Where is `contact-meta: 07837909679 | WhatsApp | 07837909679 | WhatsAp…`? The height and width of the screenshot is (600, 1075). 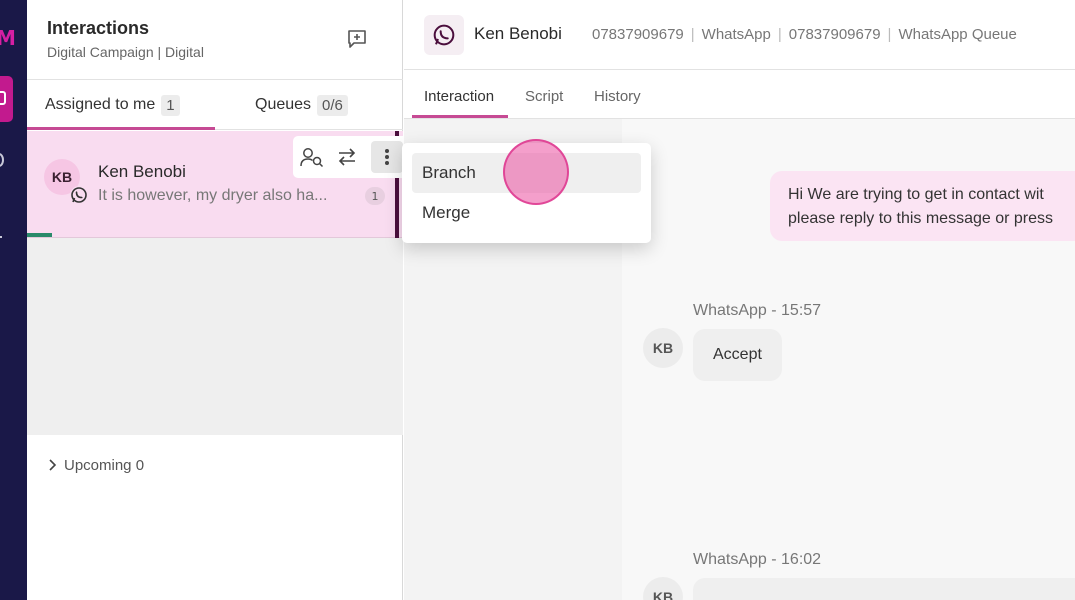 contact-meta: 07837909679 | WhatsApp | 07837909679 | WhatsAp… is located at coordinates (804, 34).